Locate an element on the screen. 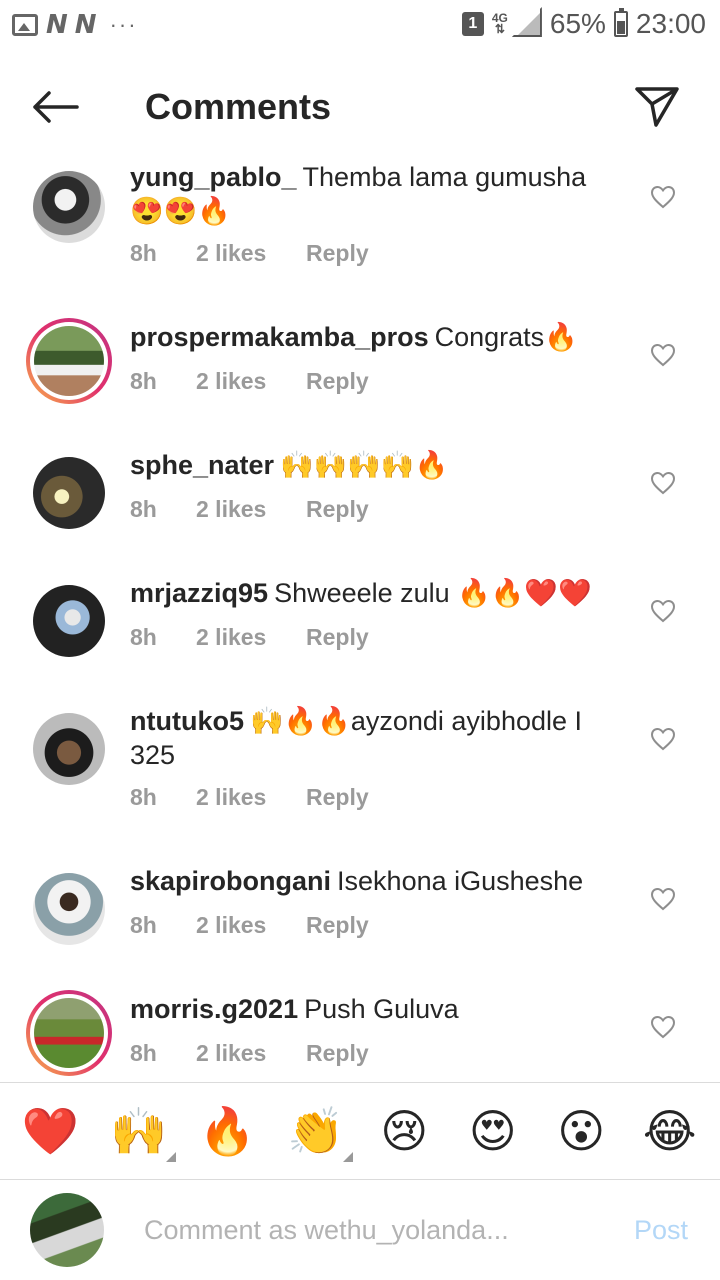 The height and width of the screenshot is (1280, 720). comment-text: ntutuko5 🙌🔥🔥ayzondi ayibhodle I 325 is located at coordinates (356, 738).